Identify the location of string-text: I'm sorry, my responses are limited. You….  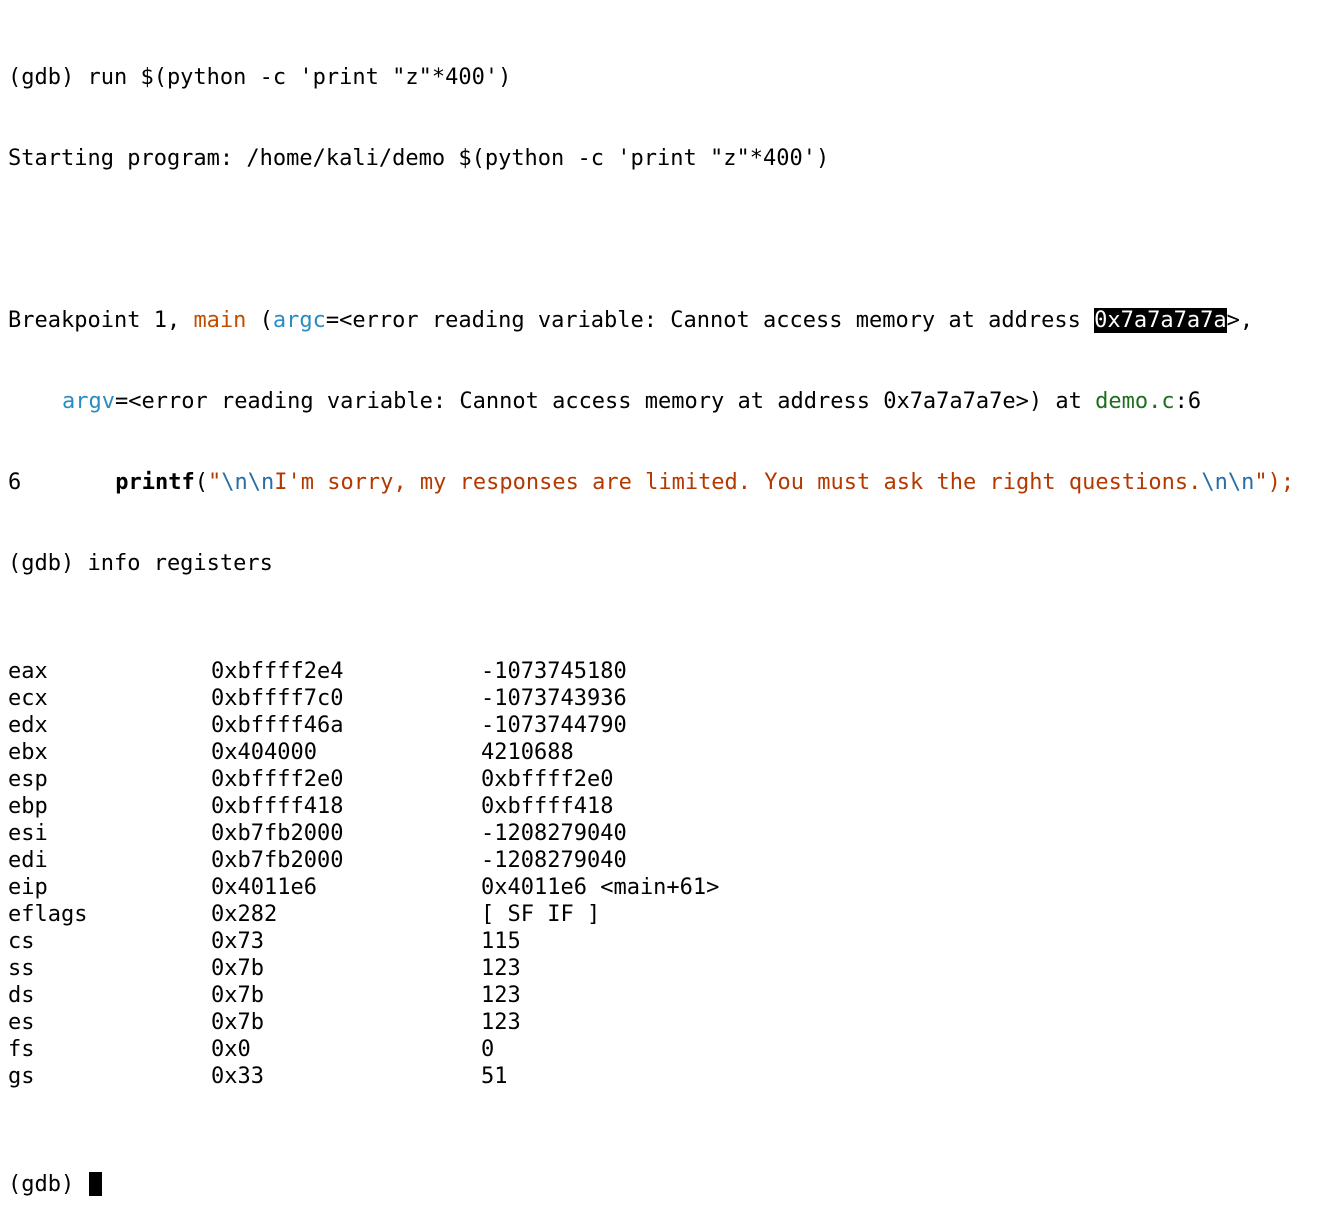
(738, 482).